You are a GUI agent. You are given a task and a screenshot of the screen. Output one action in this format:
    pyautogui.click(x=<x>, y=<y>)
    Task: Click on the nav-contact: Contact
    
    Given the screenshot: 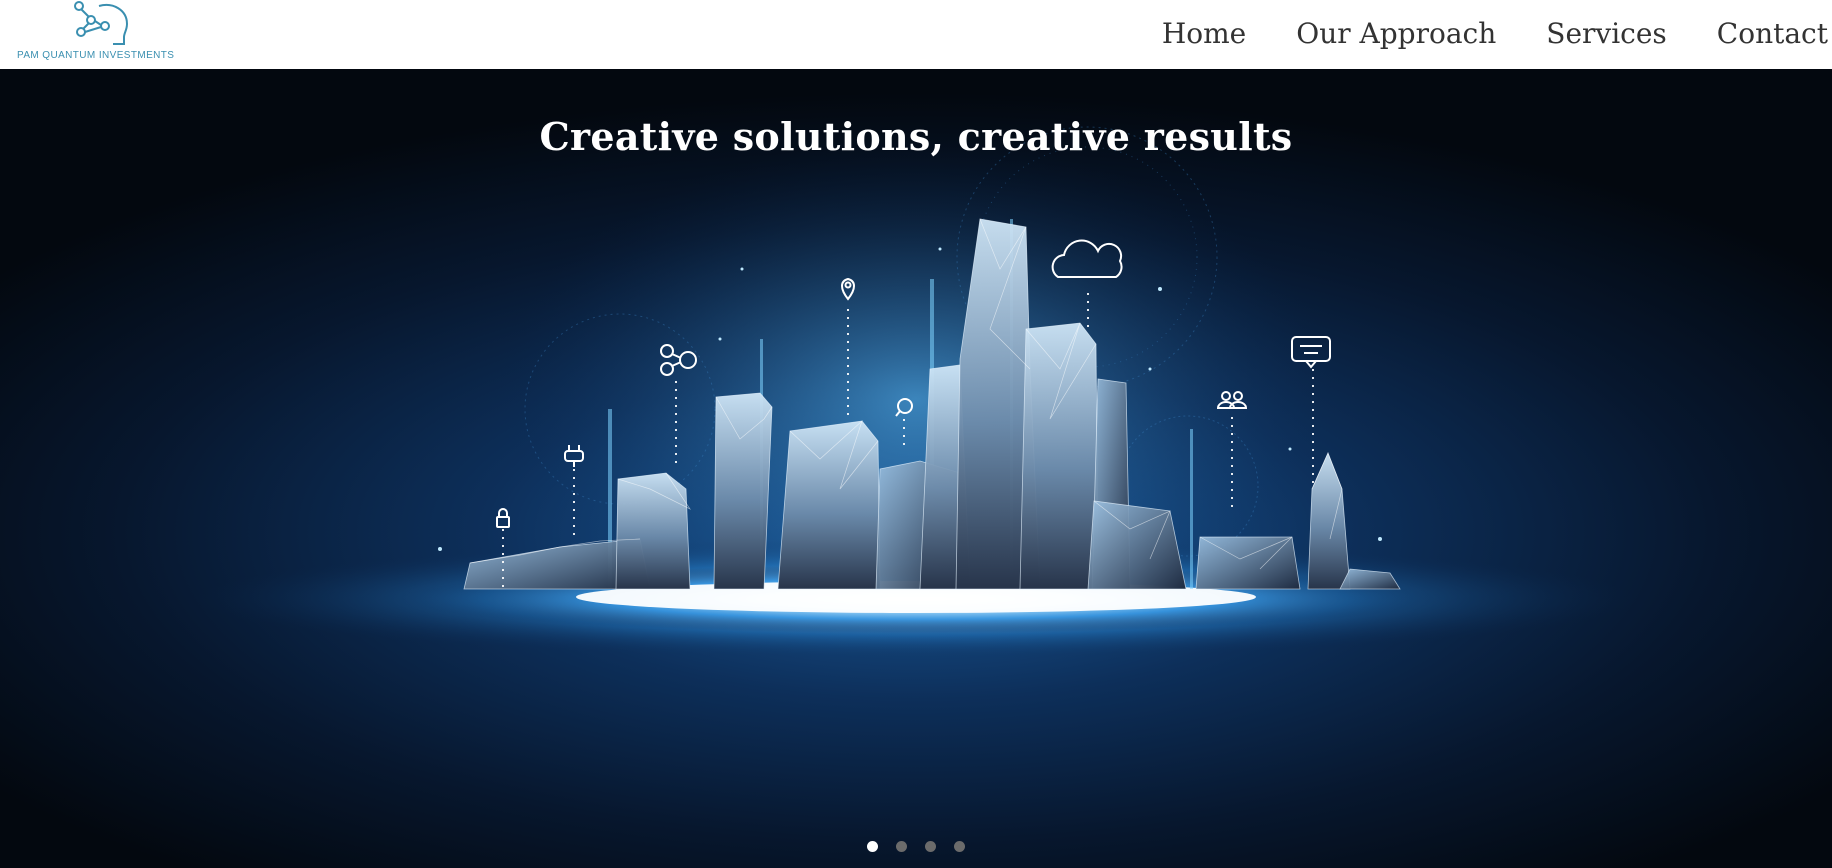 What is the action you would take?
    pyautogui.click(x=1762, y=34)
    